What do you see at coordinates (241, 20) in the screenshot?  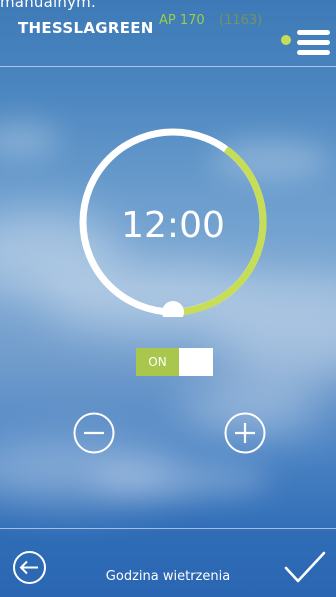 I see `device-serial: (1163)` at bounding box center [241, 20].